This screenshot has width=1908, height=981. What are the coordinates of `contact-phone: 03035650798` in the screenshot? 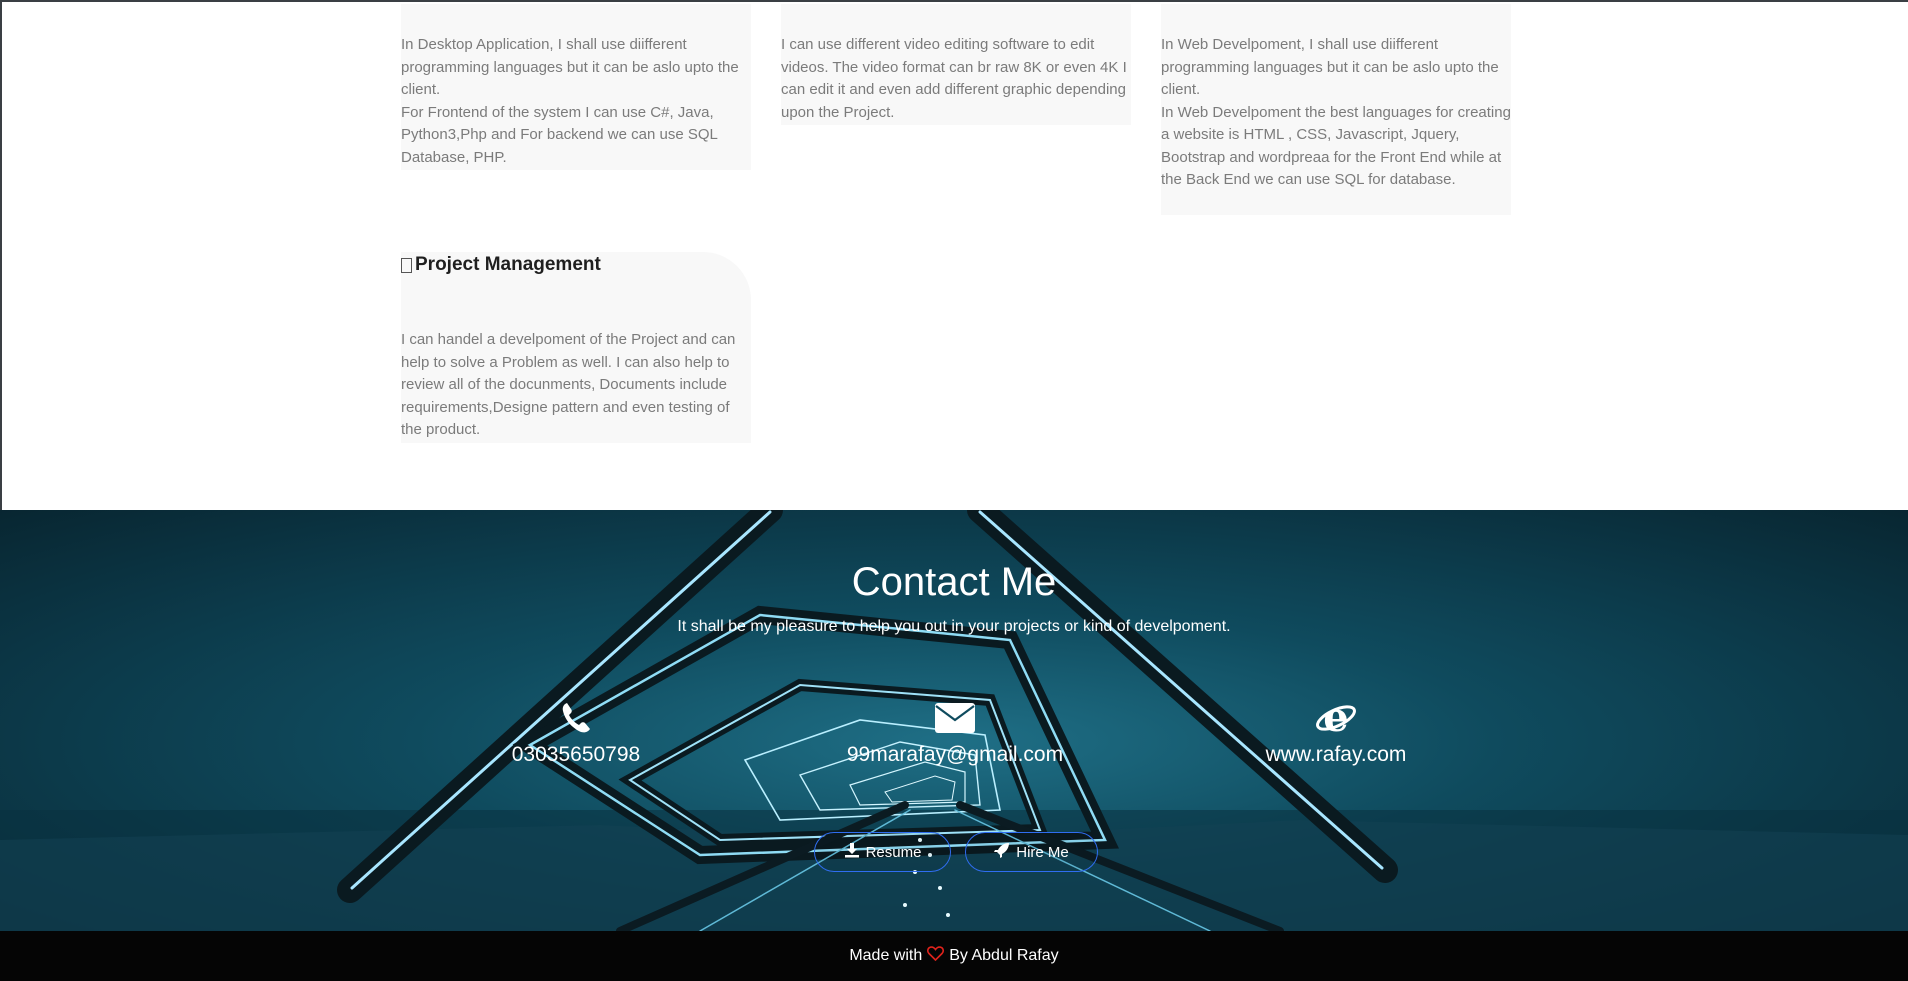 It's located at (576, 731).